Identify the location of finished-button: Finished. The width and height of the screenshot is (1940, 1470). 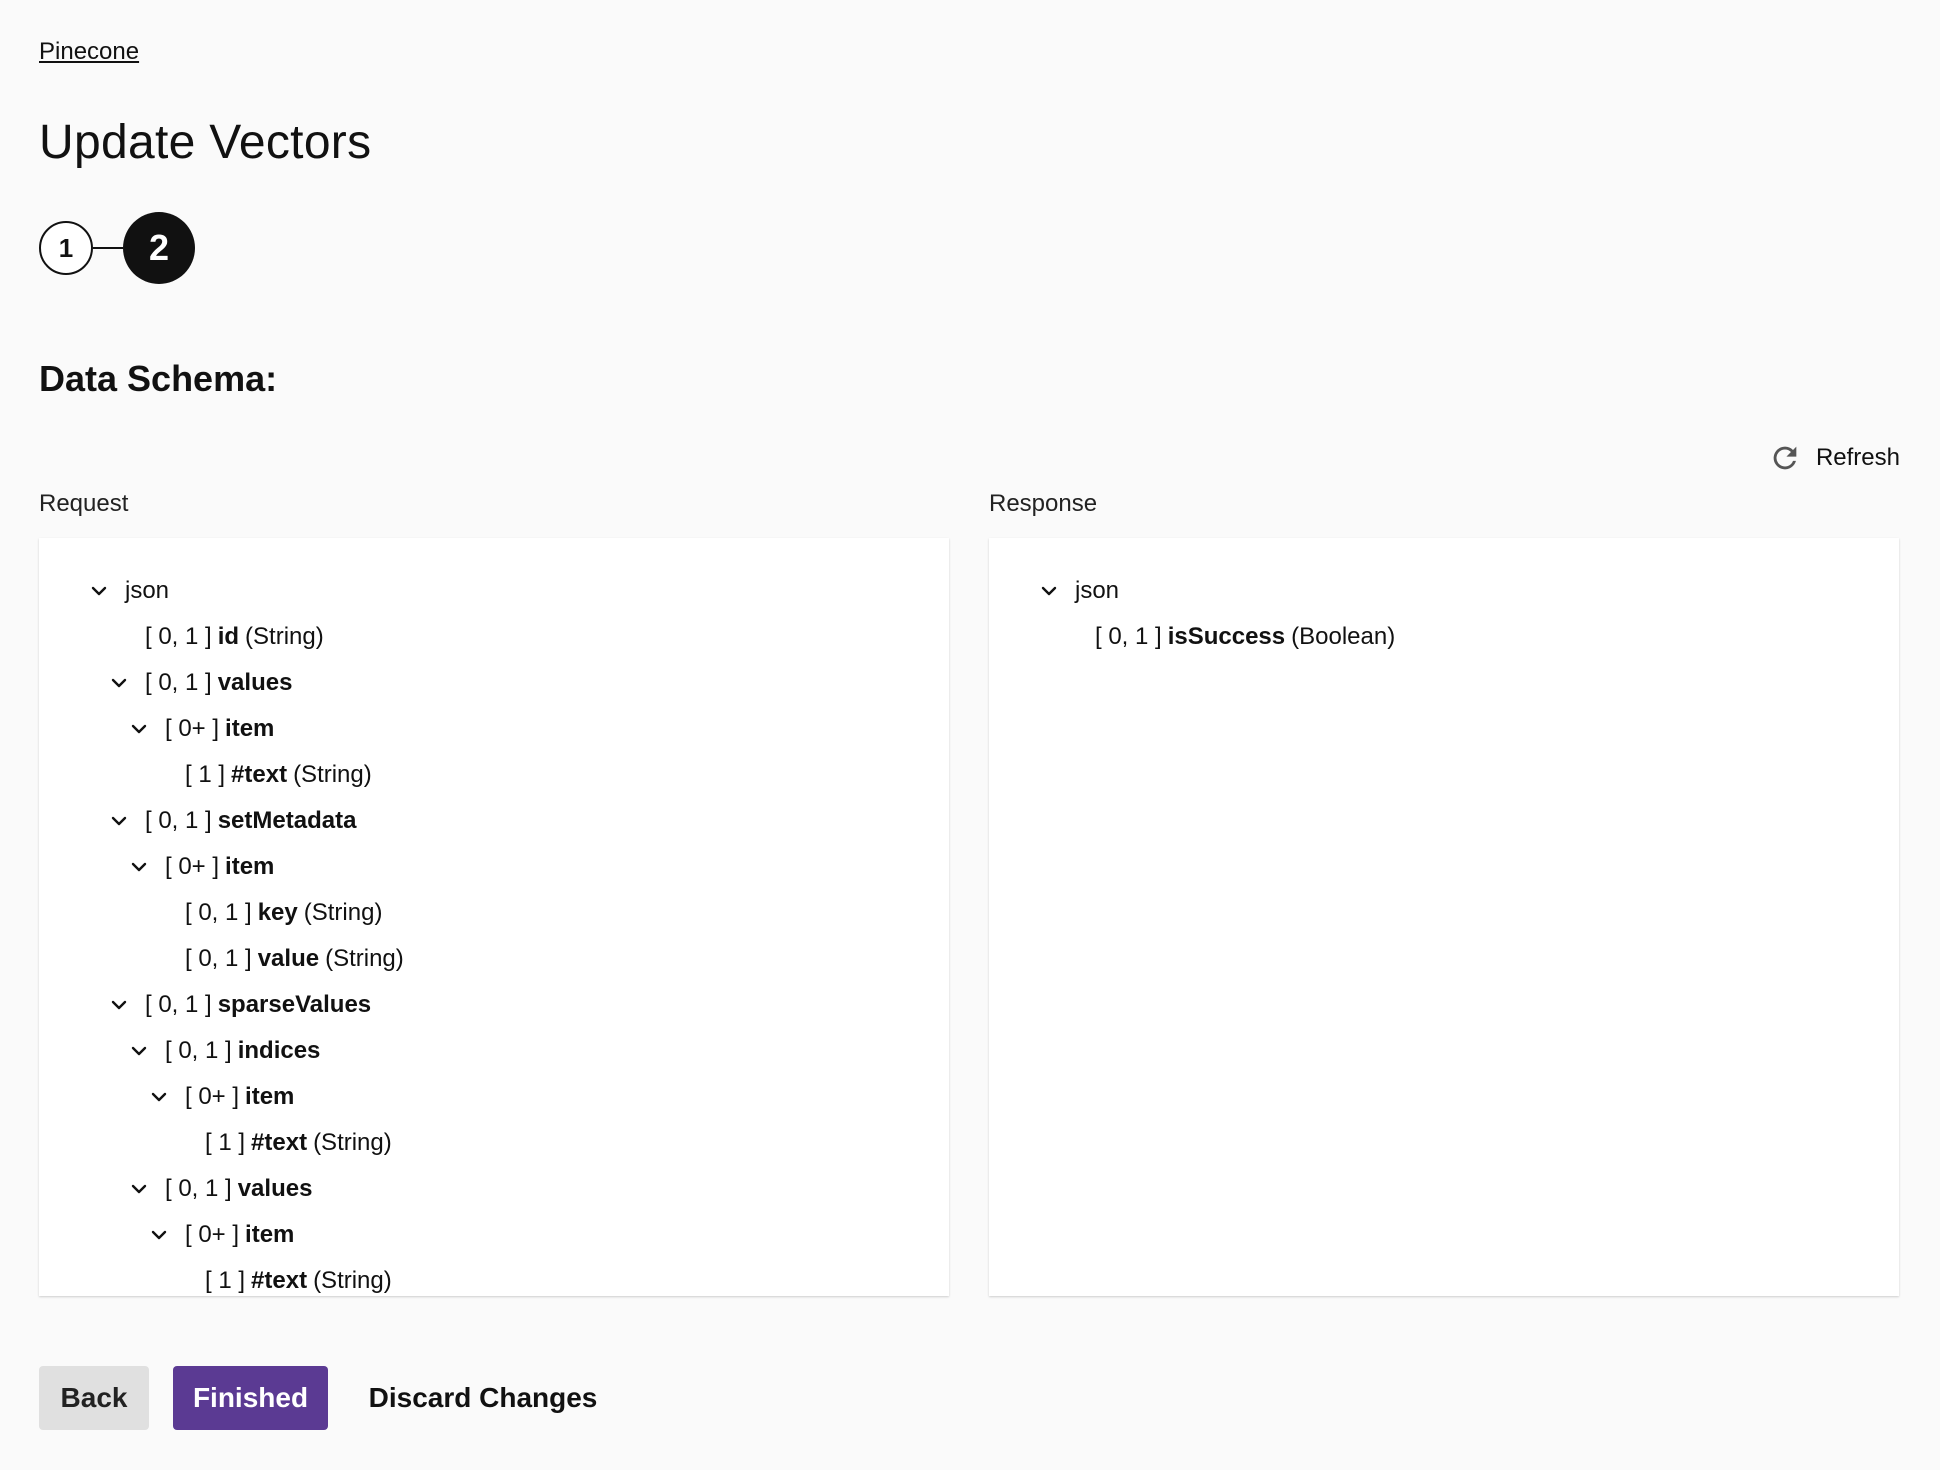
(250, 1398).